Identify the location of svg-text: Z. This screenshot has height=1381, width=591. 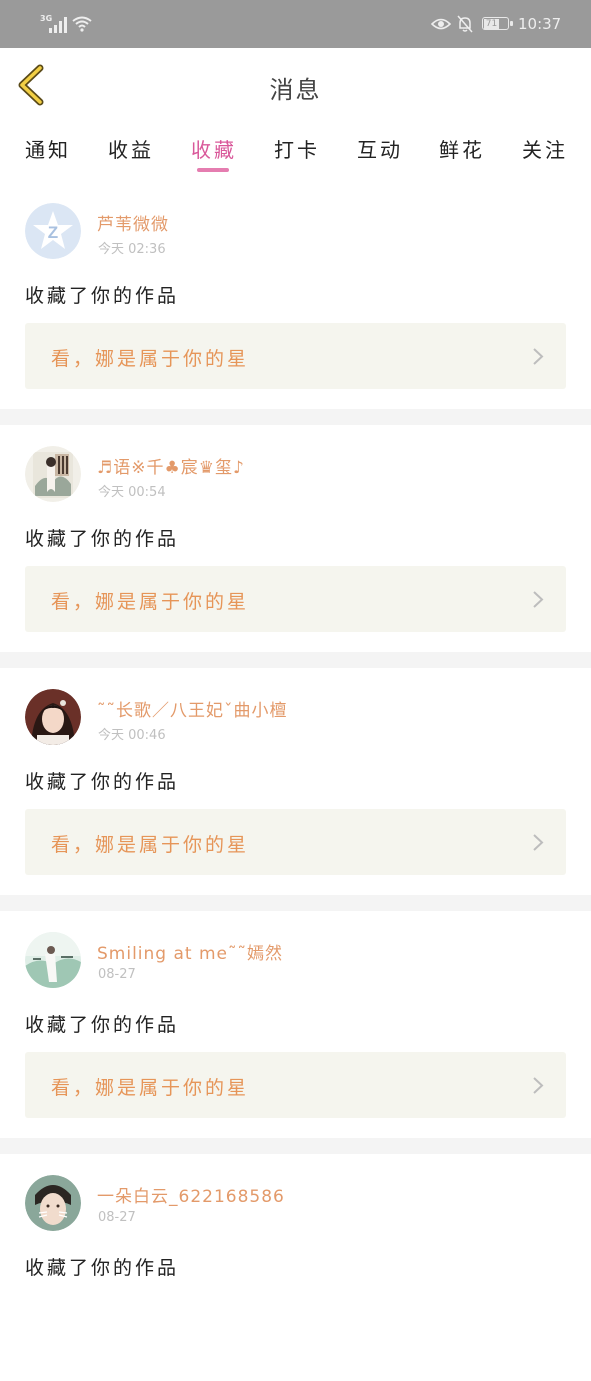
(53, 232).